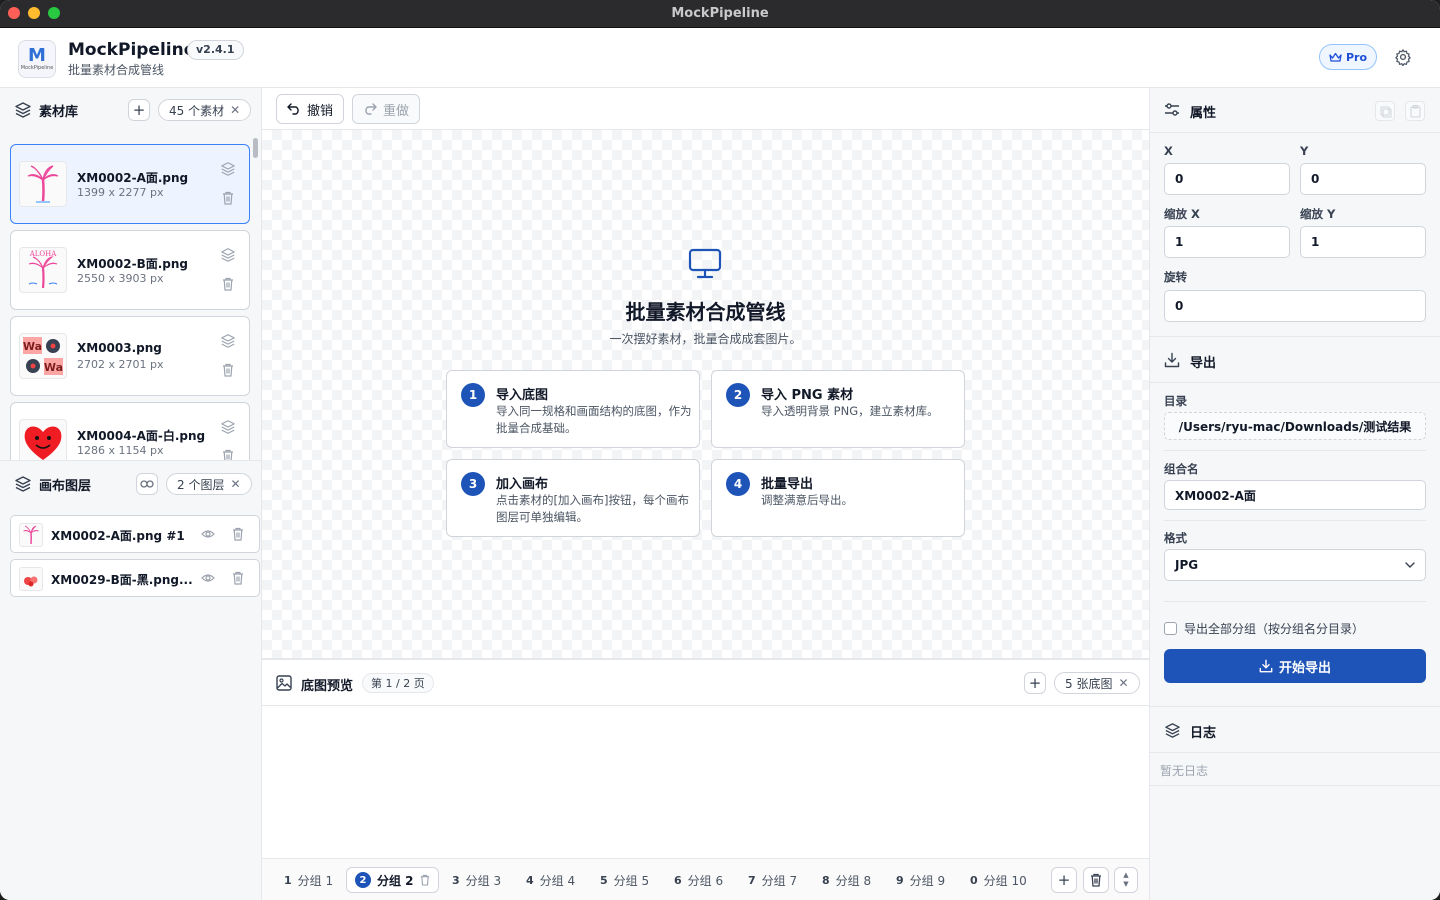 Image resolution: width=1440 pixels, height=900 pixels. Describe the element at coordinates (209, 484) in the screenshot. I see `layer-count-pill: 2 个图层 ✕` at that location.